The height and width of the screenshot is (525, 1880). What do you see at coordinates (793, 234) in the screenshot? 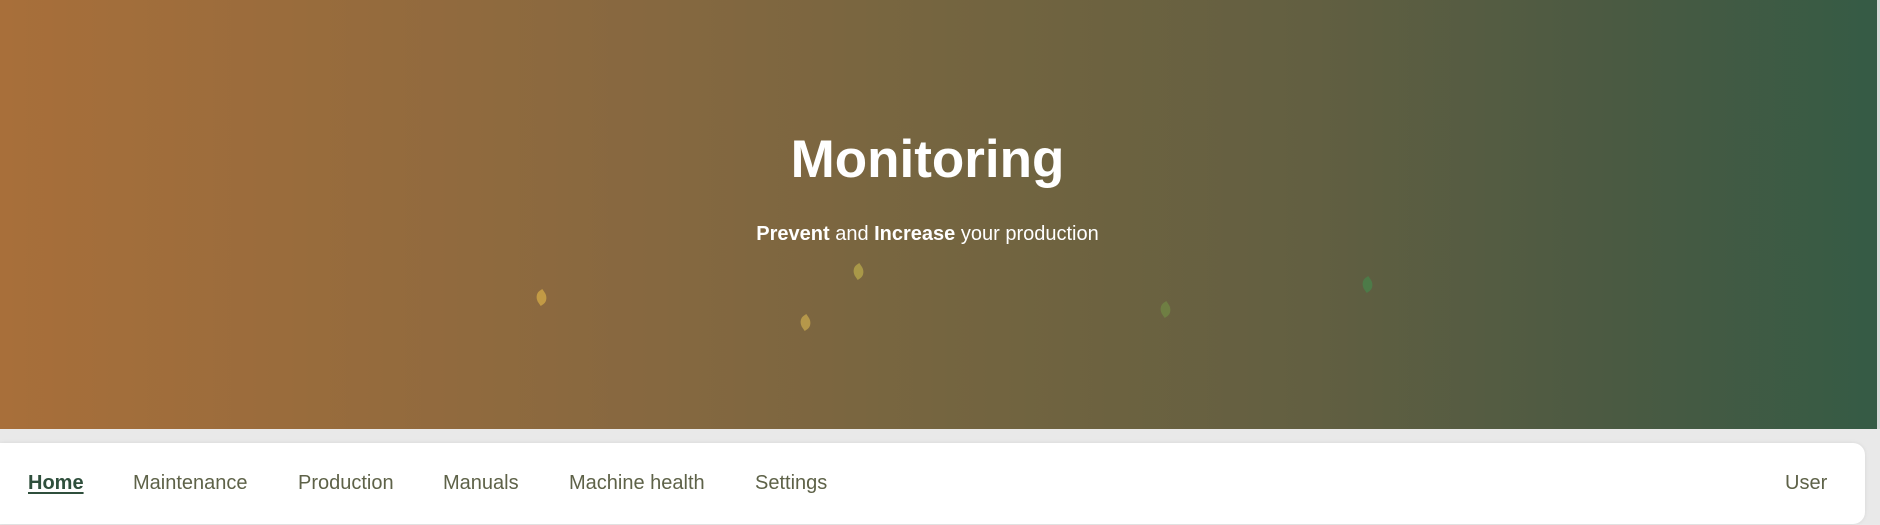
I see `hero-subtitle-strong-prevent: Prevent` at bounding box center [793, 234].